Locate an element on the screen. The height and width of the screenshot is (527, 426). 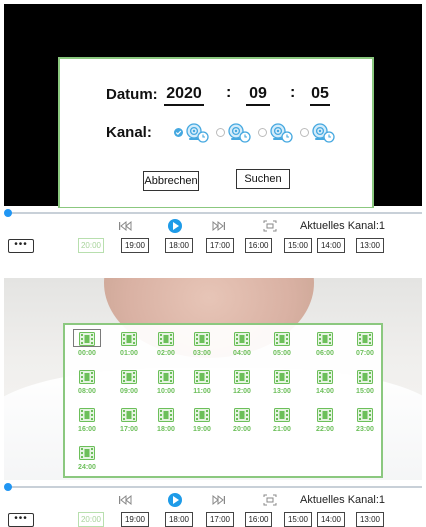
hour-label: 00:00 is located at coordinates (87, 353).